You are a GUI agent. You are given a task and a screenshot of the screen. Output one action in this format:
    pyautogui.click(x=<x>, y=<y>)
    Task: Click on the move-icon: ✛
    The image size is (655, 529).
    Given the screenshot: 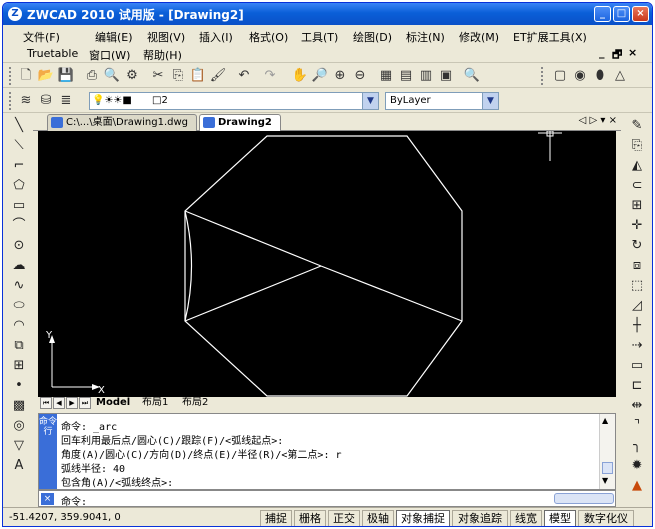 What is the action you would take?
    pyautogui.click(x=637, y=226)
    